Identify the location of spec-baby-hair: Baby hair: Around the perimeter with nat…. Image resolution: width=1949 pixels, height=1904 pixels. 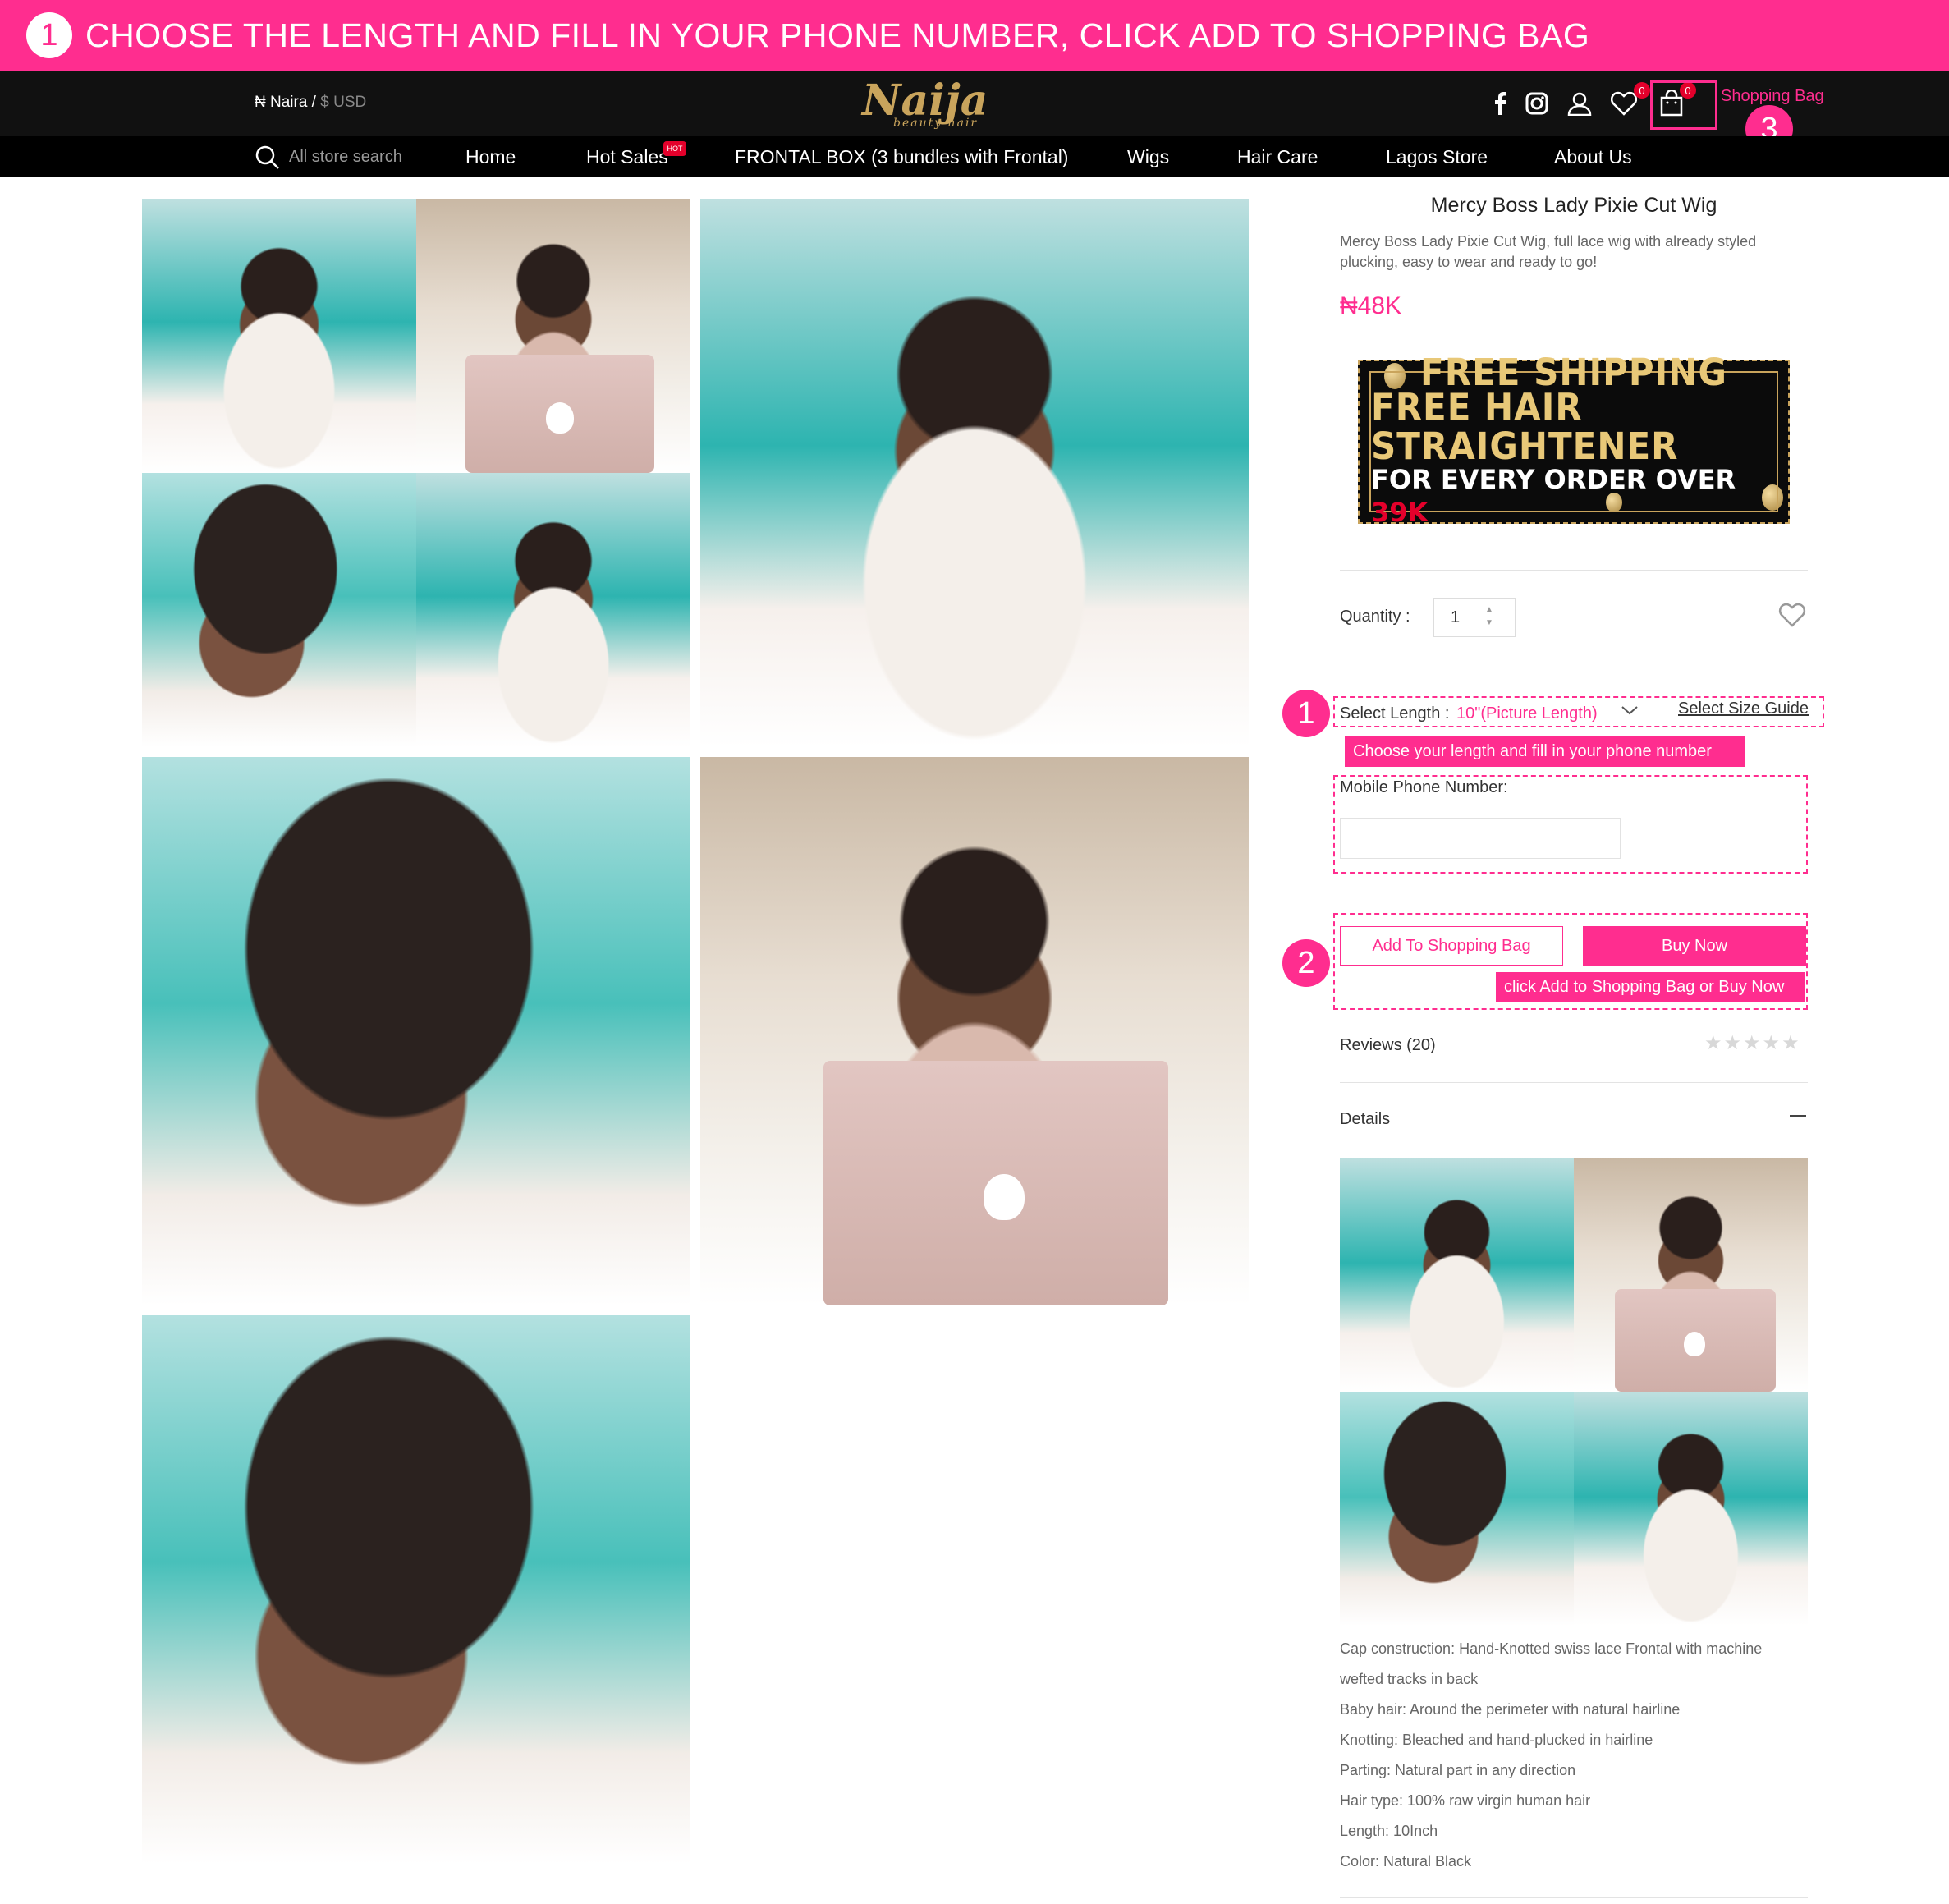
(1510, 1709).